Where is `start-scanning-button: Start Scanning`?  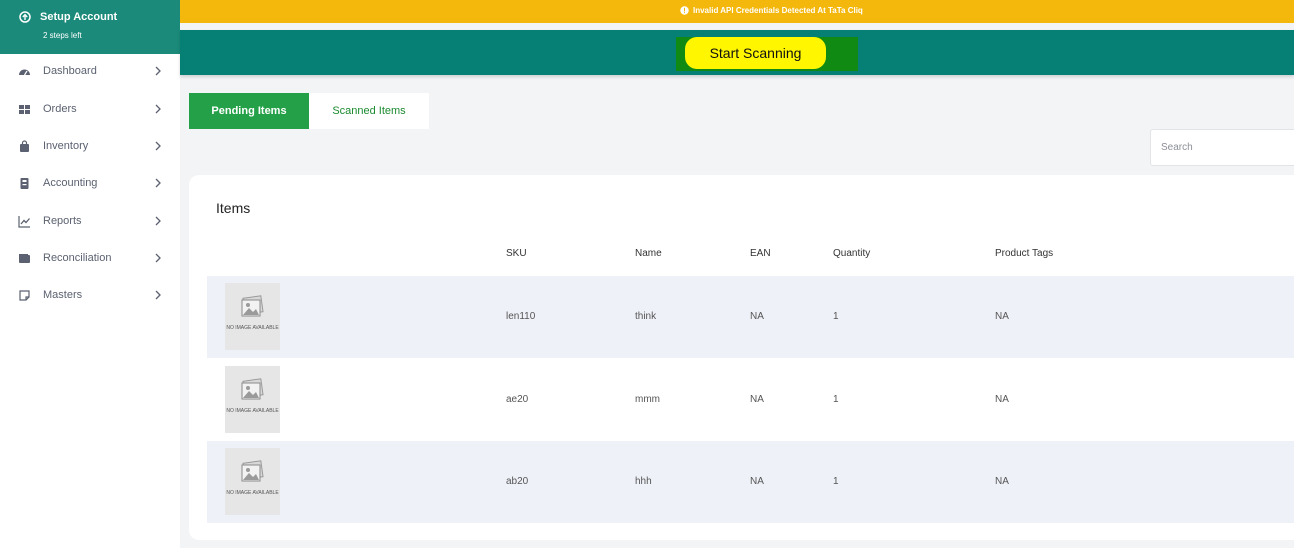 start-scanning-button: Start Scanning is located at coordinates (755, 53).